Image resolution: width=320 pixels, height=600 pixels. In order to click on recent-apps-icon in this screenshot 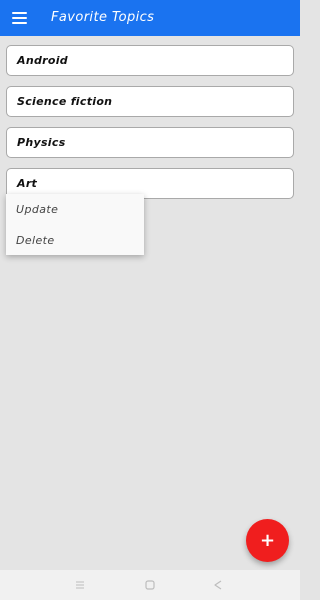, I will do `click(80, 585)`.